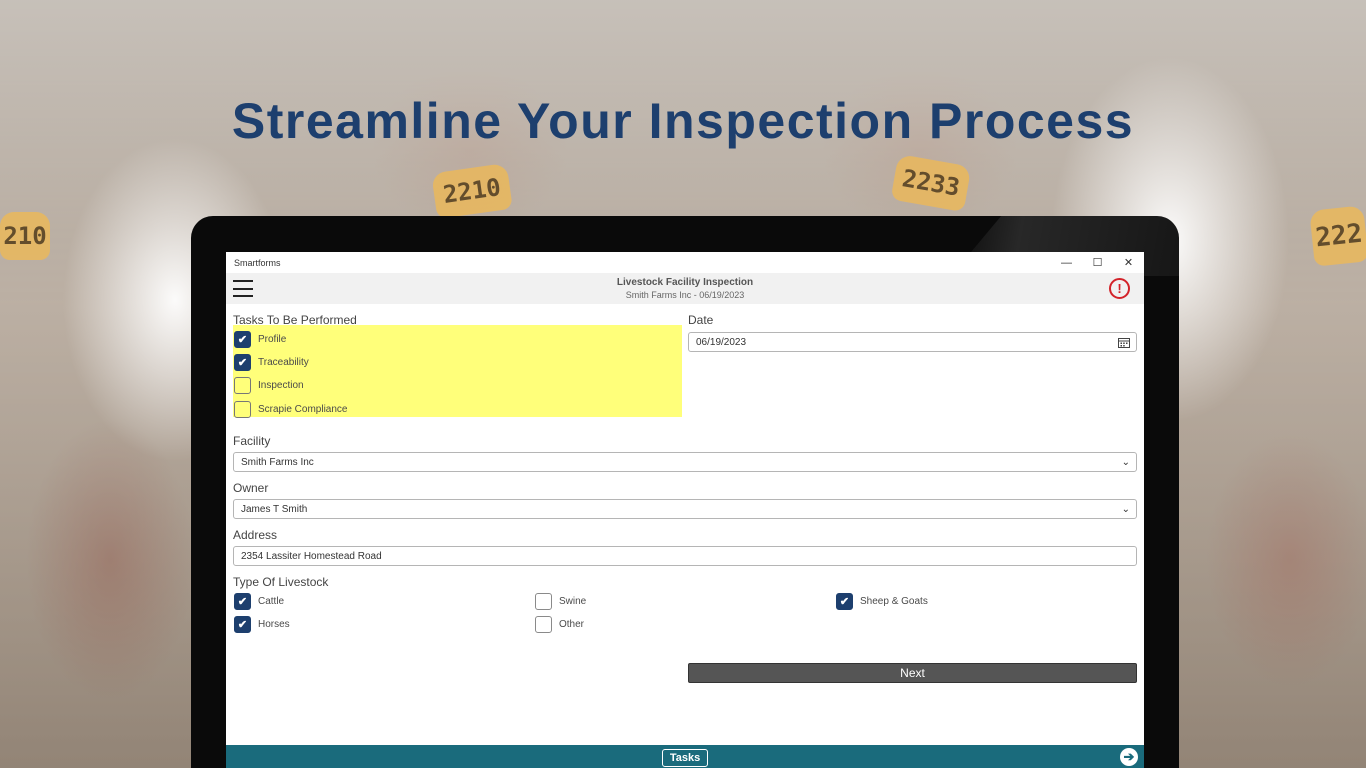  I want to click on minimize-button: —, so click(1066, 262).